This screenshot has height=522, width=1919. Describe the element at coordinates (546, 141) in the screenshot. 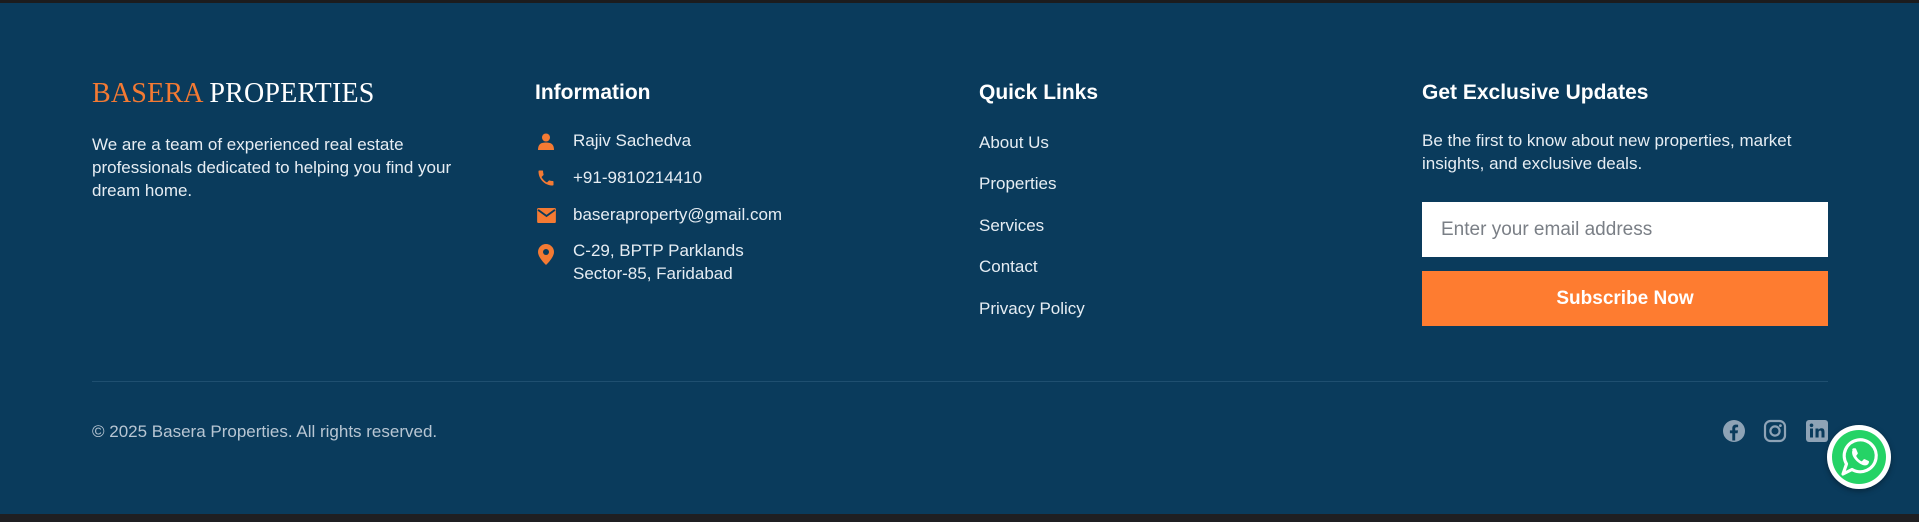

I see `user-icon` at that location.